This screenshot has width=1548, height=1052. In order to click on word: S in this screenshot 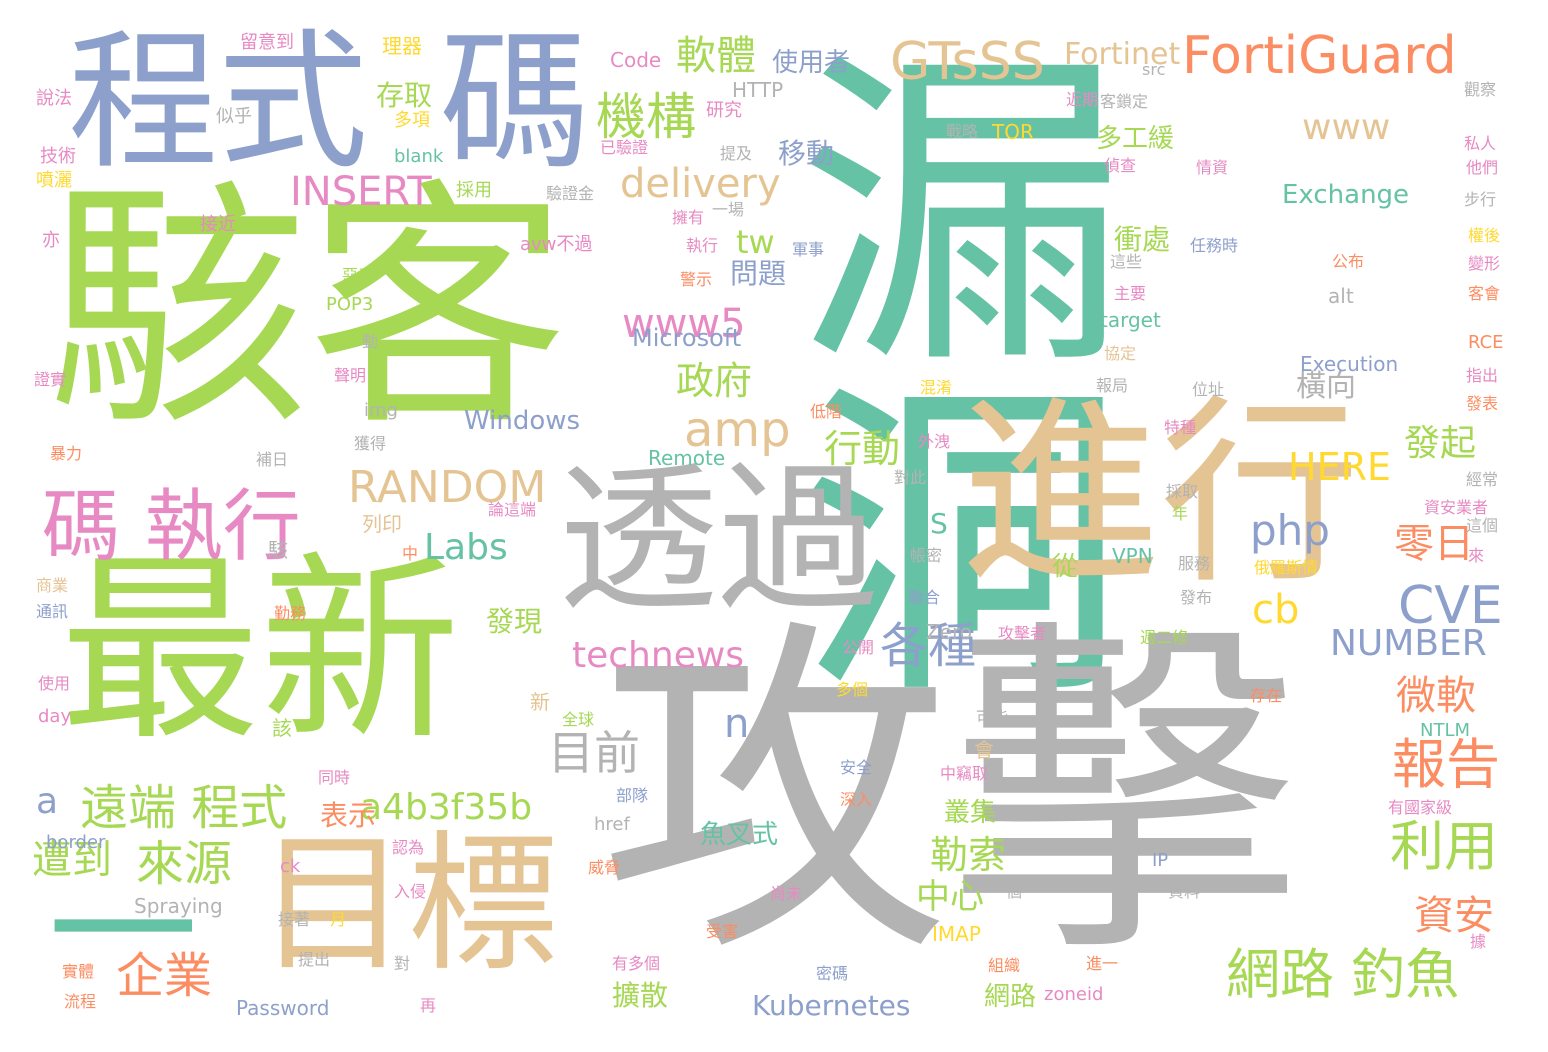, I will do `click(939, 523)`.